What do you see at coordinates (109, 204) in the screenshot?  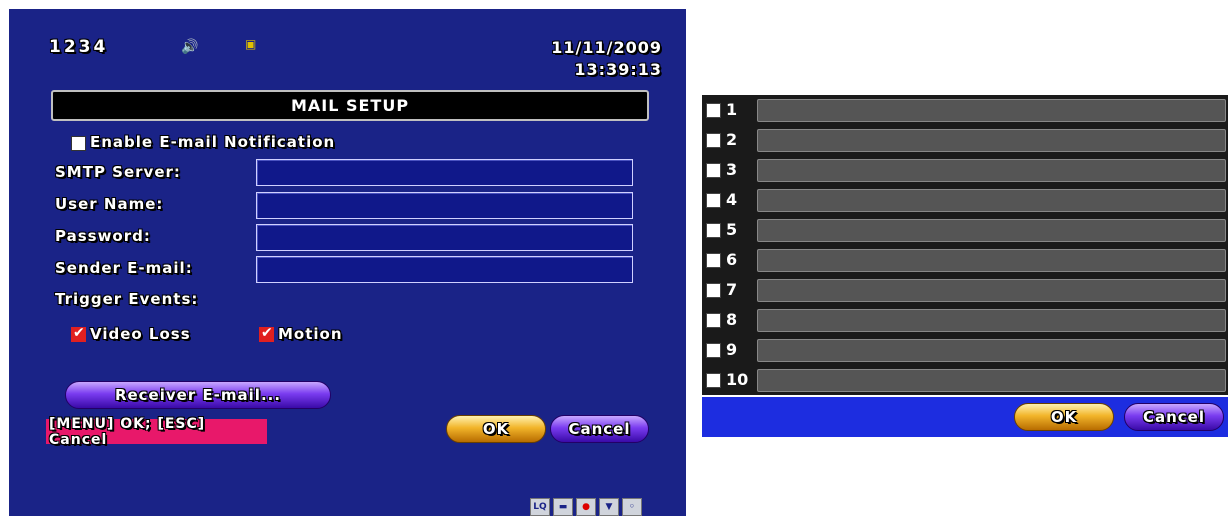 I see `user-name-label: User Name:` at bounding box center [109, 204].